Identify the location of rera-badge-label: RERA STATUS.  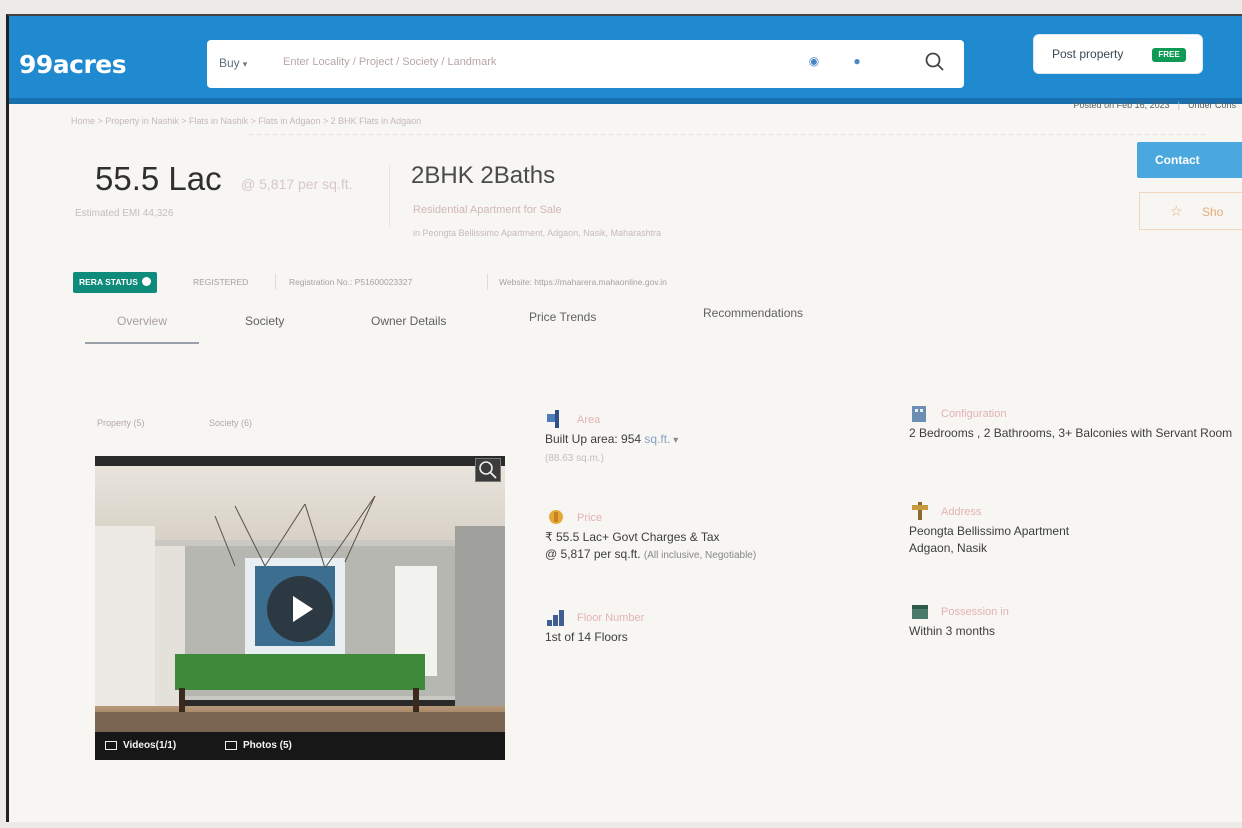
(108, 282).